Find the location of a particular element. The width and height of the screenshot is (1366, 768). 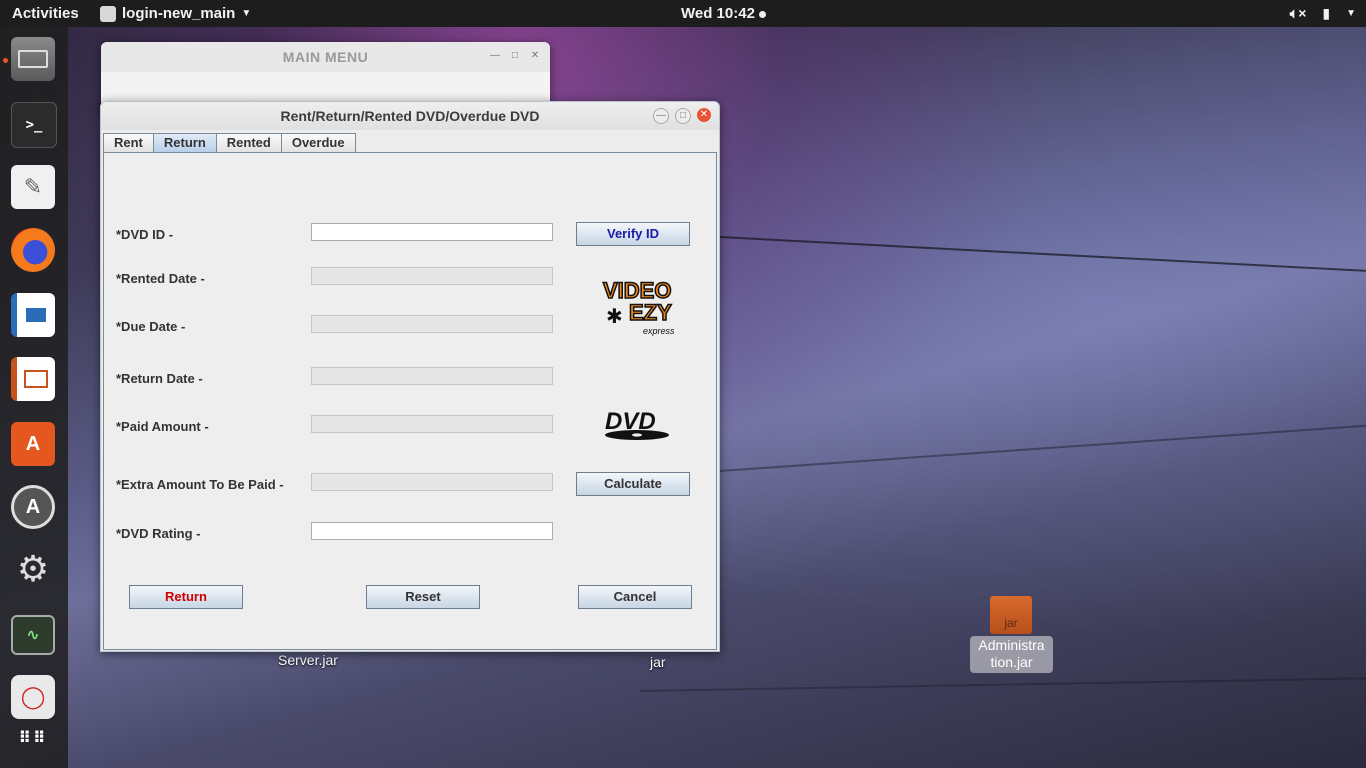

desktop-icon-label: Administra tion.jar is located at coordinates (1011, 653).